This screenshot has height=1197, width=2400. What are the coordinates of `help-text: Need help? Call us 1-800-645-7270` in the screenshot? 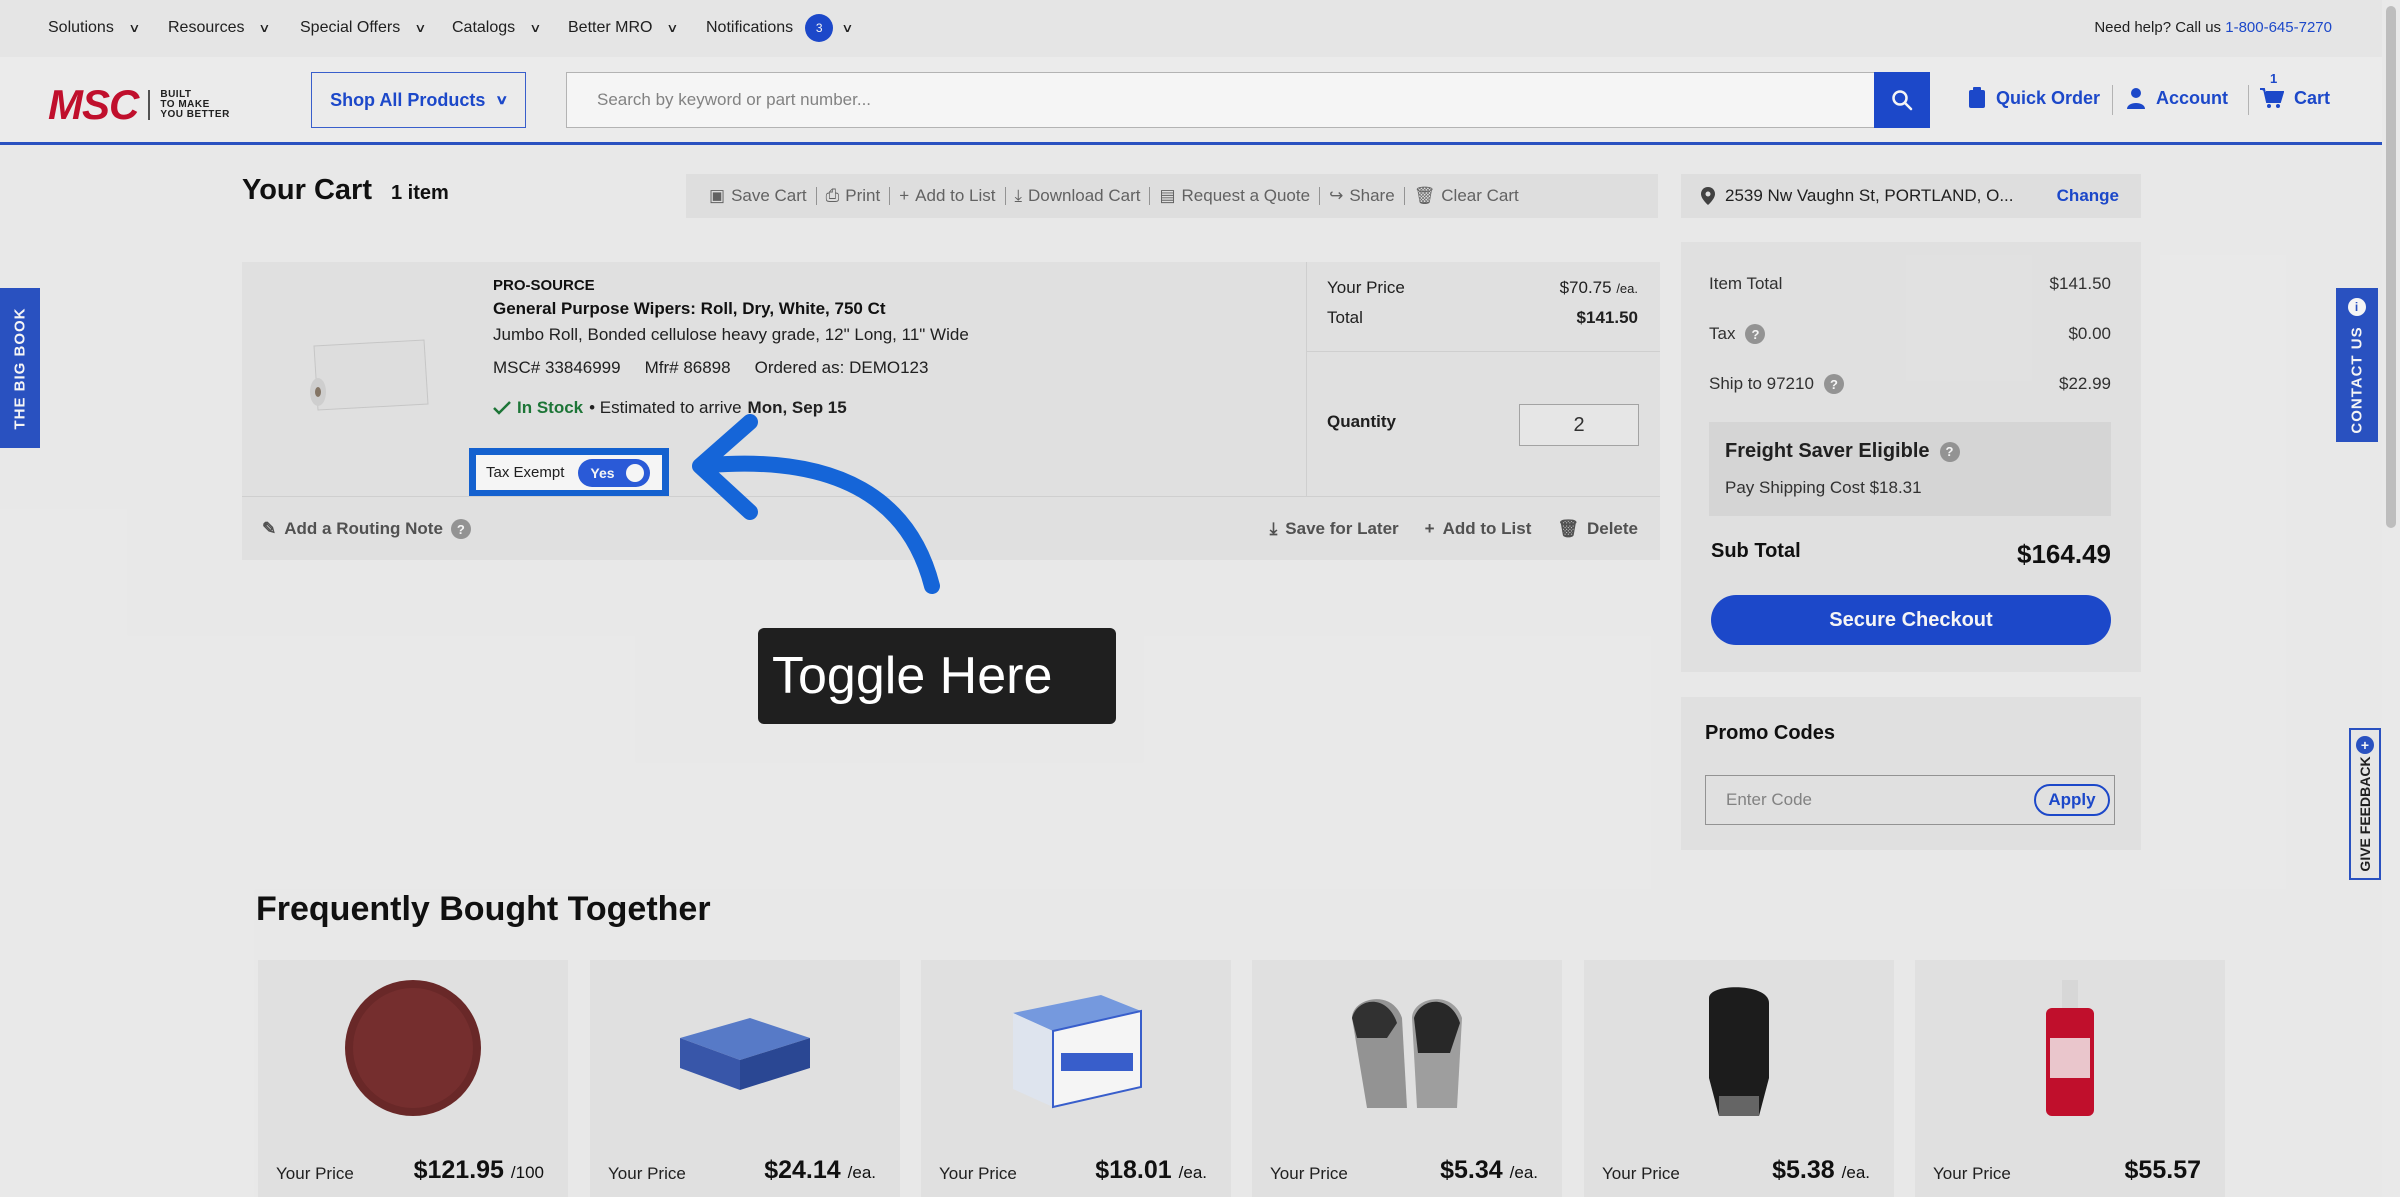 It's located at (2213, 27).